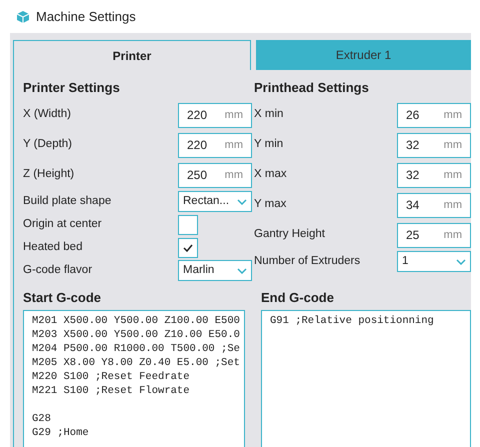 The width and height of the screenshot is (480, 447). What do you see at coordinates (61, 433) in the screenshot?
I see `code-line: G29 ;Home` at bounding box center [61, 433].